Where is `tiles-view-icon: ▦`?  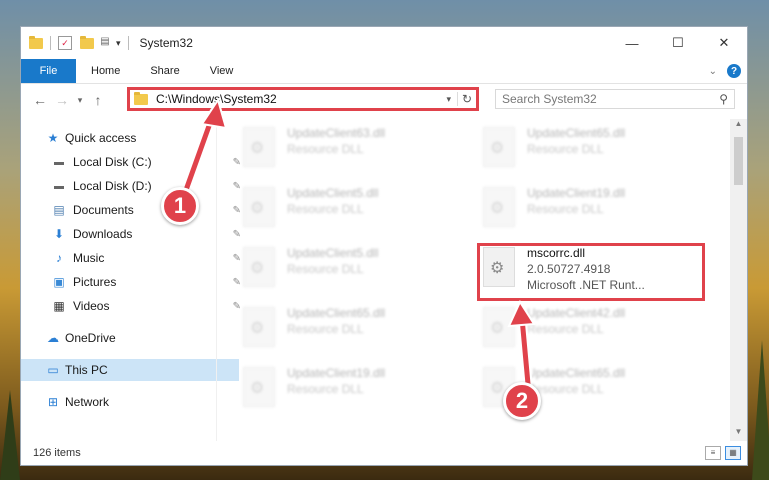
tiles-view-icon: ▦ is located at coordinates (733, 453).